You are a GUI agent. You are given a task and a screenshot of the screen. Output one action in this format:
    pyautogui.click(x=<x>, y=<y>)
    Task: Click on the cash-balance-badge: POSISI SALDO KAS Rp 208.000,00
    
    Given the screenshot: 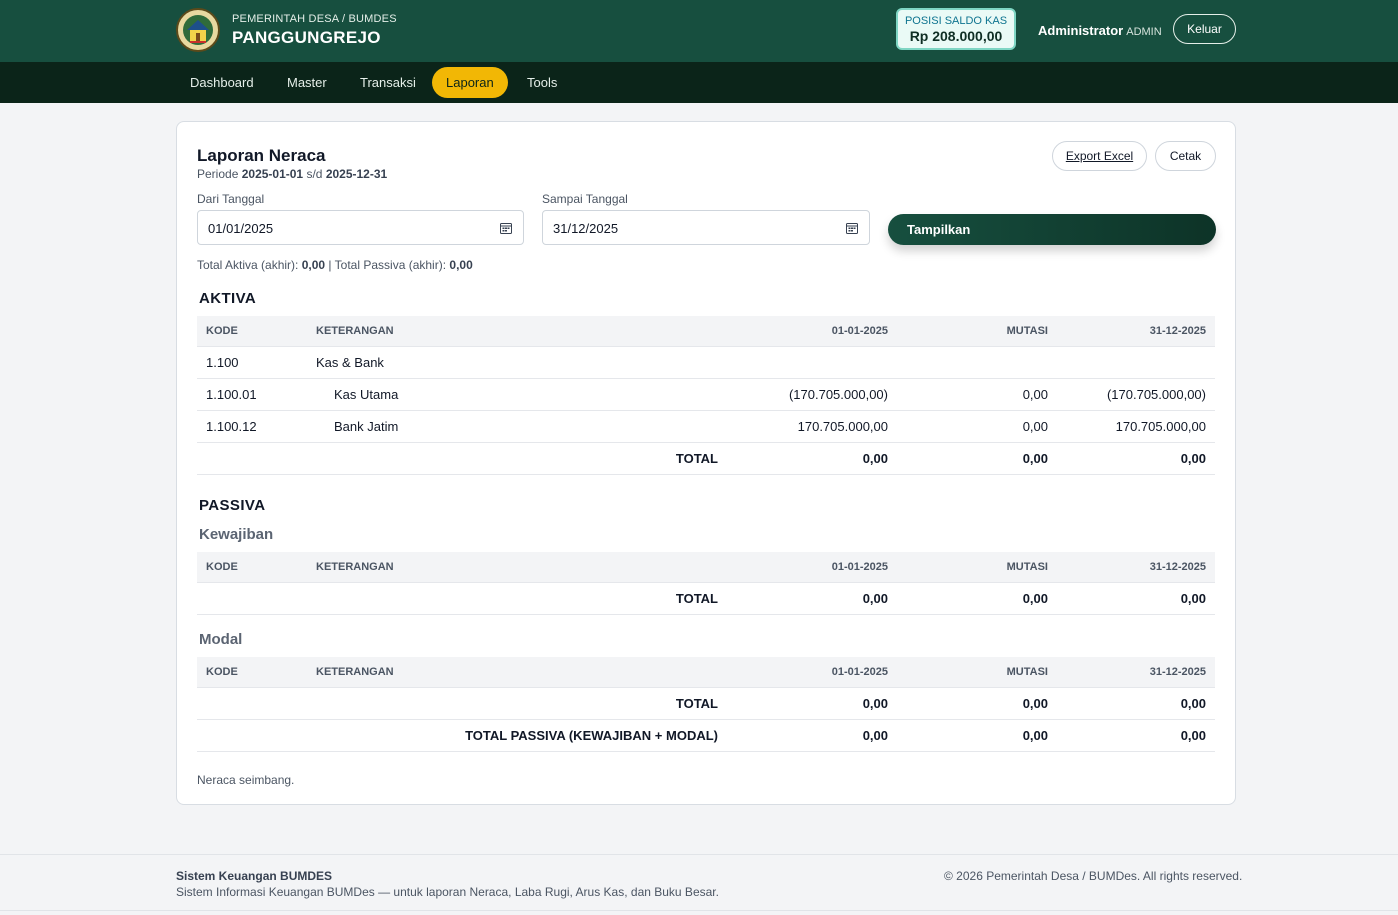 What is the action you would take?
    pyautogui.click(x=956, y=29)
    